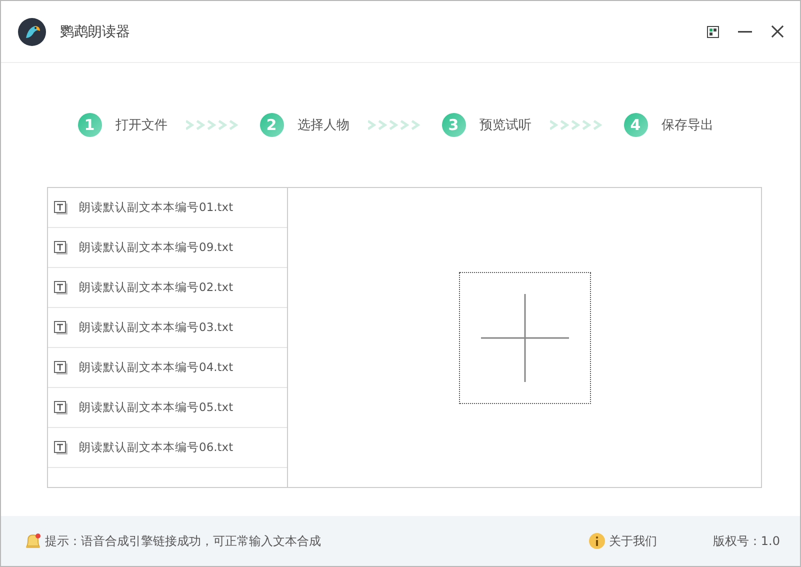  What do you see at coordinates (454, 125) in the screenshot?
I see `step-number: 3` at bounding box center [454, 125].